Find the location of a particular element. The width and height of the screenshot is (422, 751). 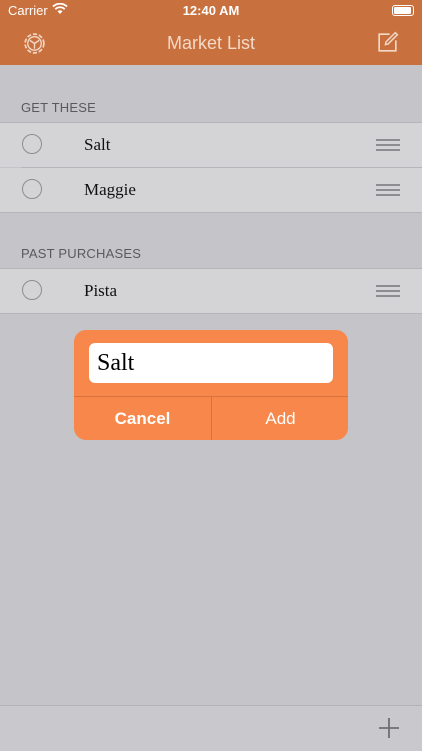

list-item: Maggie is located at coordinates (211, 190).